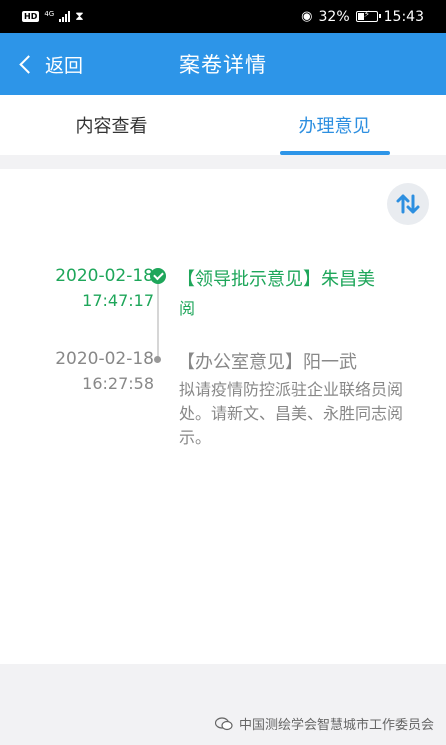  I want to click on battery-icon: ⚡, so click(368, 16).